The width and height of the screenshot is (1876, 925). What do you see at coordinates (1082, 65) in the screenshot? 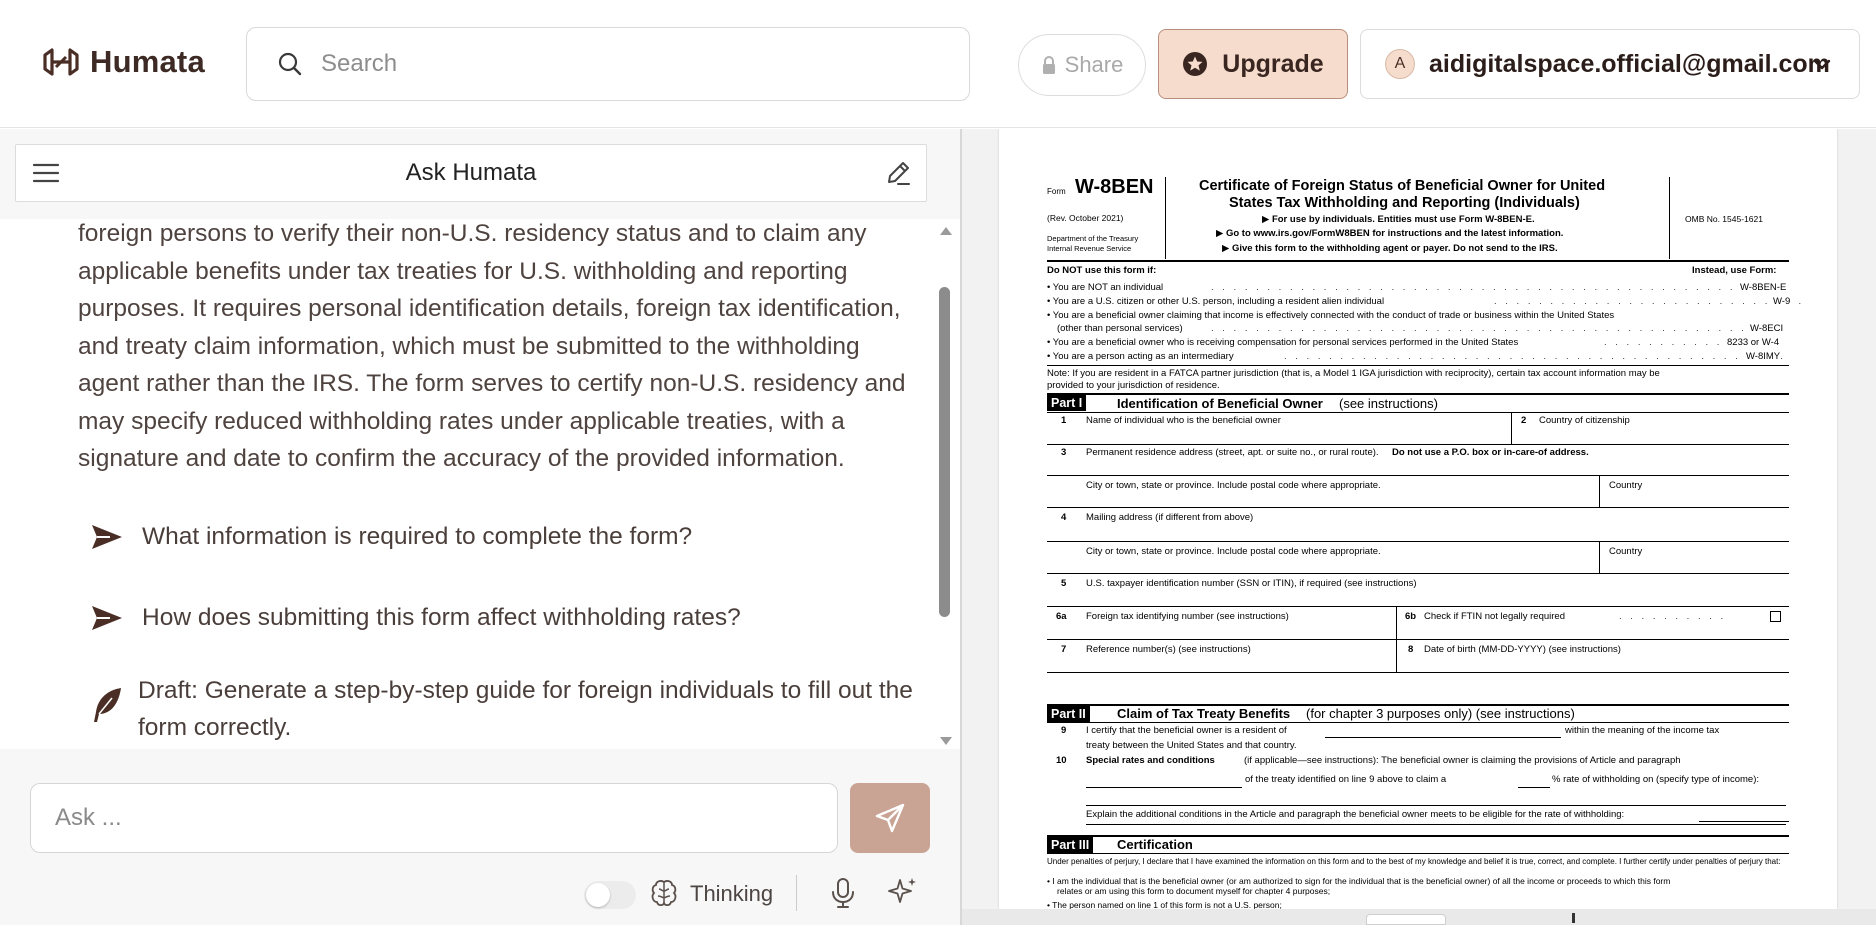
I see `share-button: Share` at bounding box center [1082, 65].